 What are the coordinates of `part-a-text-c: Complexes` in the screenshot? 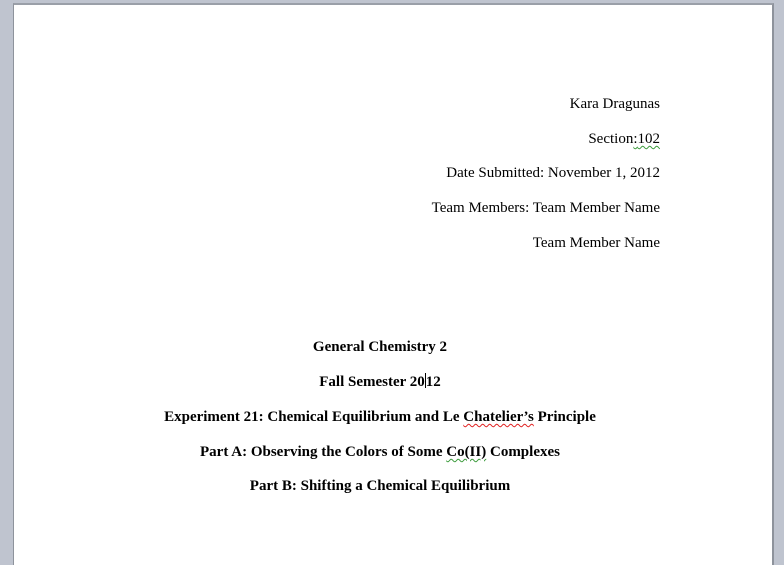 It's located at (523, 452).